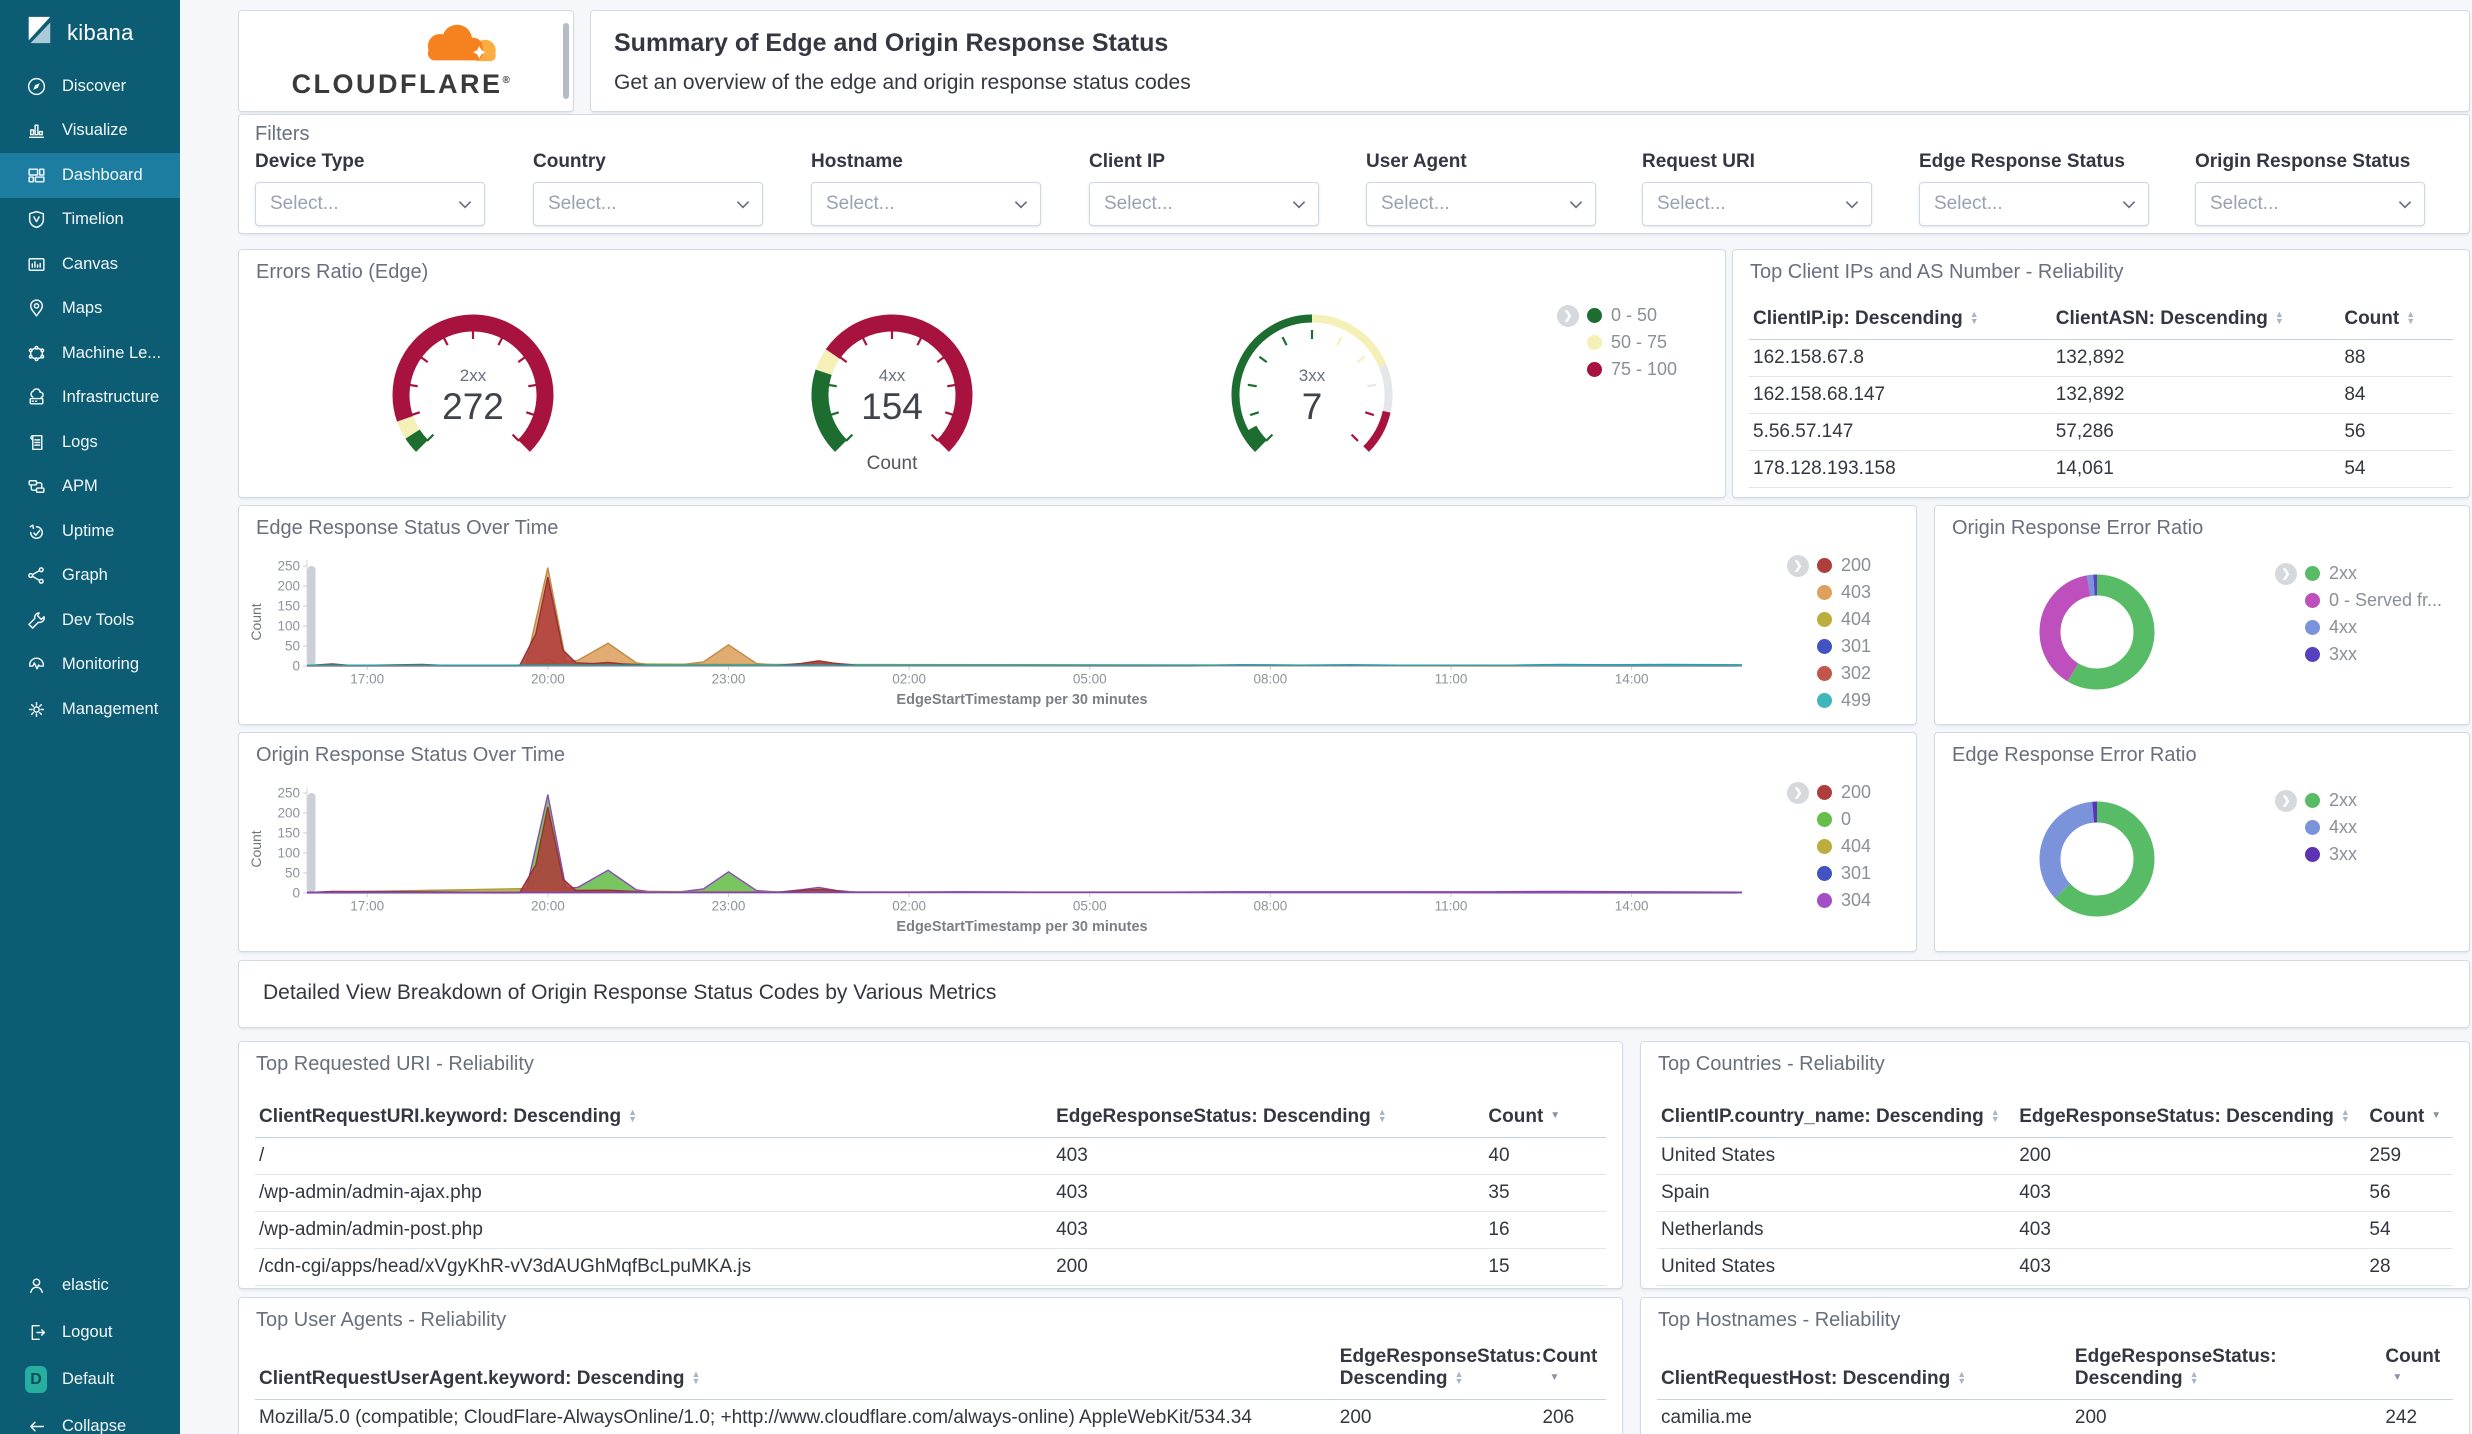 This screenshot has width=2472, height=1434. I want to click on legend-item-0: ❯0, so click(1829, 819).